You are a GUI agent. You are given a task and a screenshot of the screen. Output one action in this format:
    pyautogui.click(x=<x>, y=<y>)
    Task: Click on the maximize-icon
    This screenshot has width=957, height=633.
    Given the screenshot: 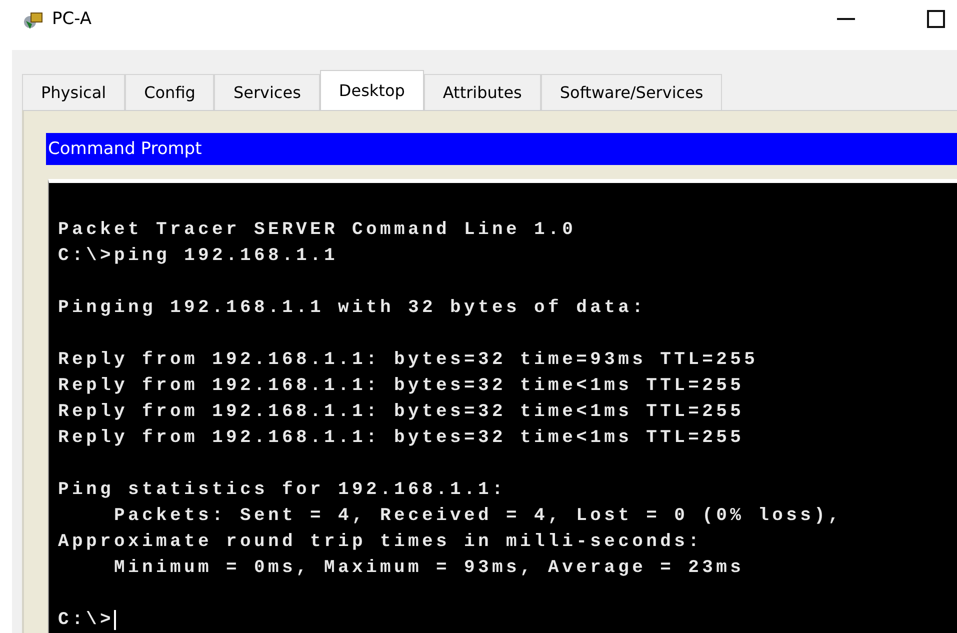 What is the action you would take?
    pyautogui.click(x=936, y=19)
    